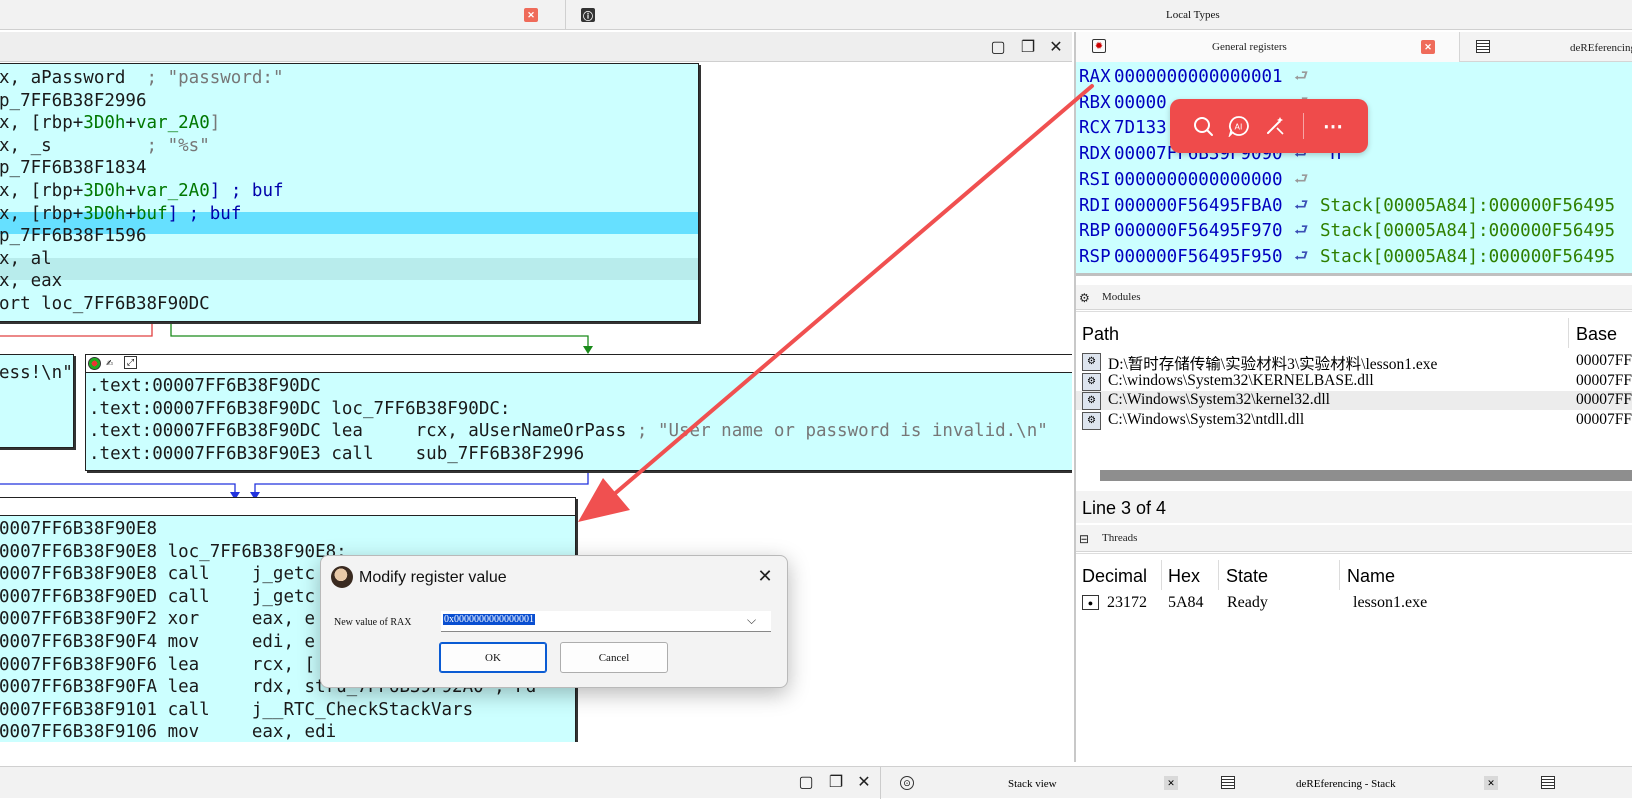 Image resolution: width=1632 pixels, height=799 pixels. I want to click on group-nodes-icon: ⤢, so click(130, 362).